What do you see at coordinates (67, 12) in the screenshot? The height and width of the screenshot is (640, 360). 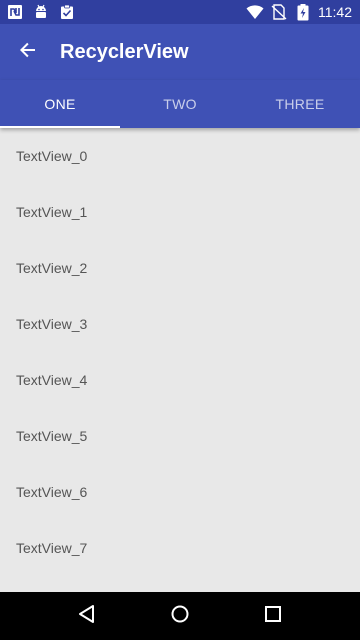 I see `clipboard-check-icon` at bounding box center [67, 12].